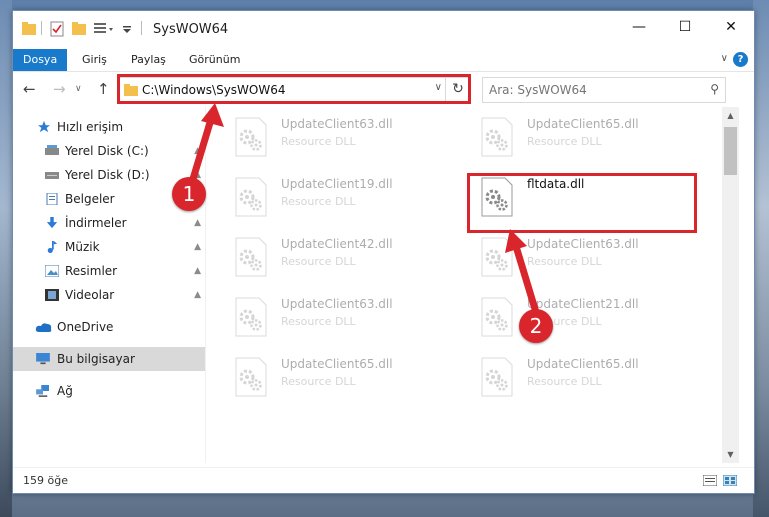 This screenshot has height=517, width=769. Describe the element at coordinates (90, 199) in the screenshot. I see `sidebar-item-label: Belgeler` at that location.